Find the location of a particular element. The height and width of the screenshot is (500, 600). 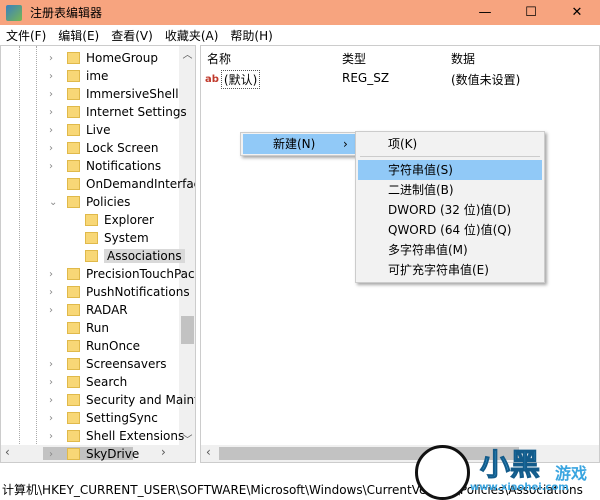

tree-node: › Live is located at coordinates (80, 130).